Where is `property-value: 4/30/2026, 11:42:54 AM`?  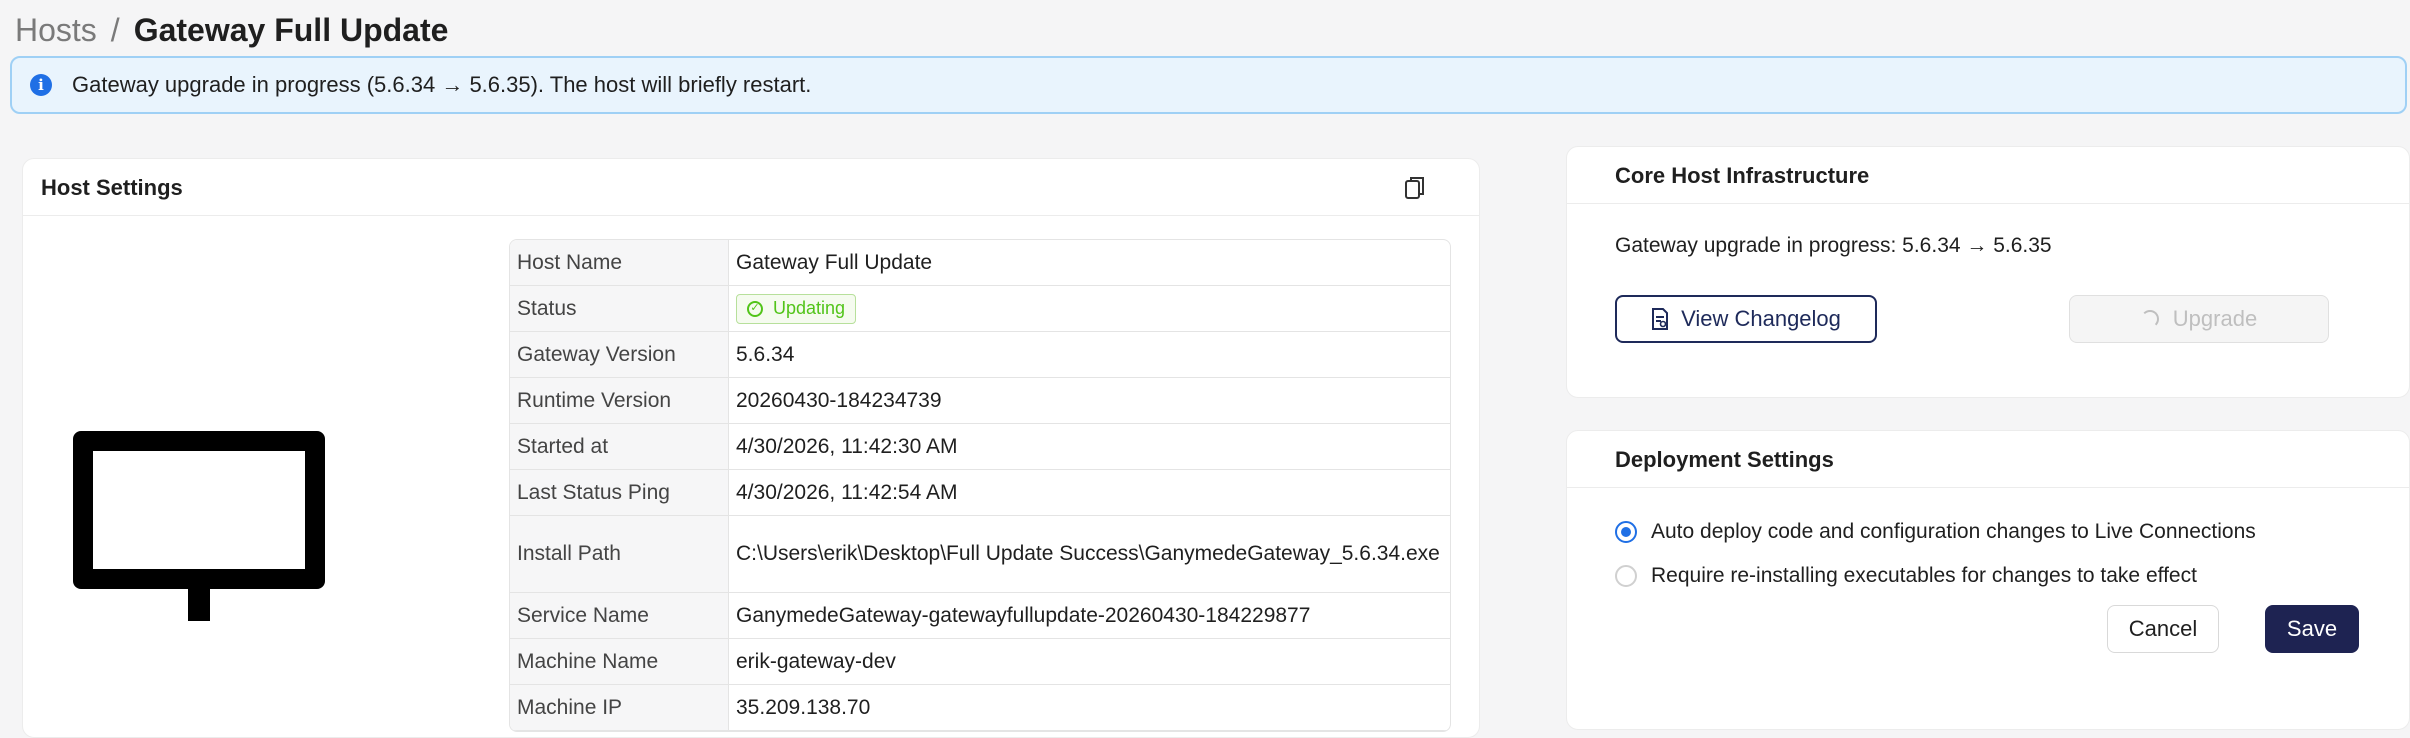
property-value: 4/30/2026, 11:42:54 AM is located at coordinates (1089, 492).